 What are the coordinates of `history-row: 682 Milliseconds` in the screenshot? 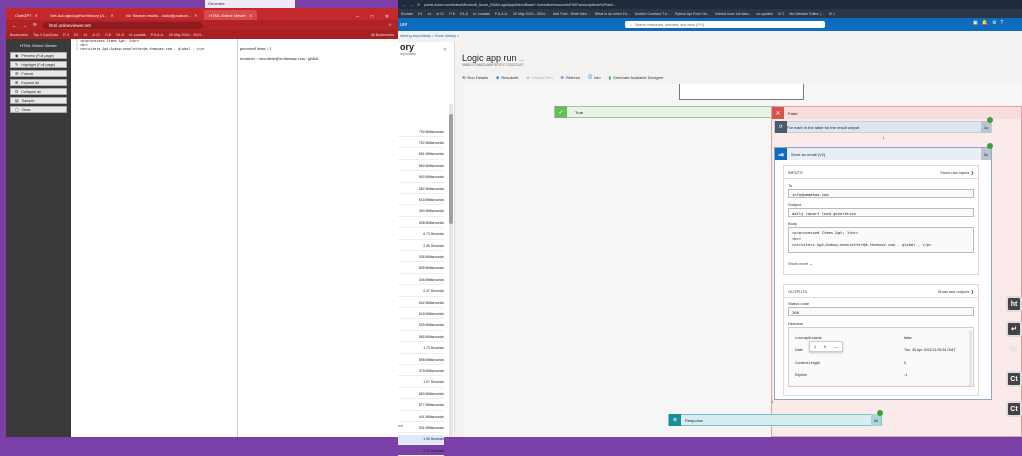 It's located at (421, 189).